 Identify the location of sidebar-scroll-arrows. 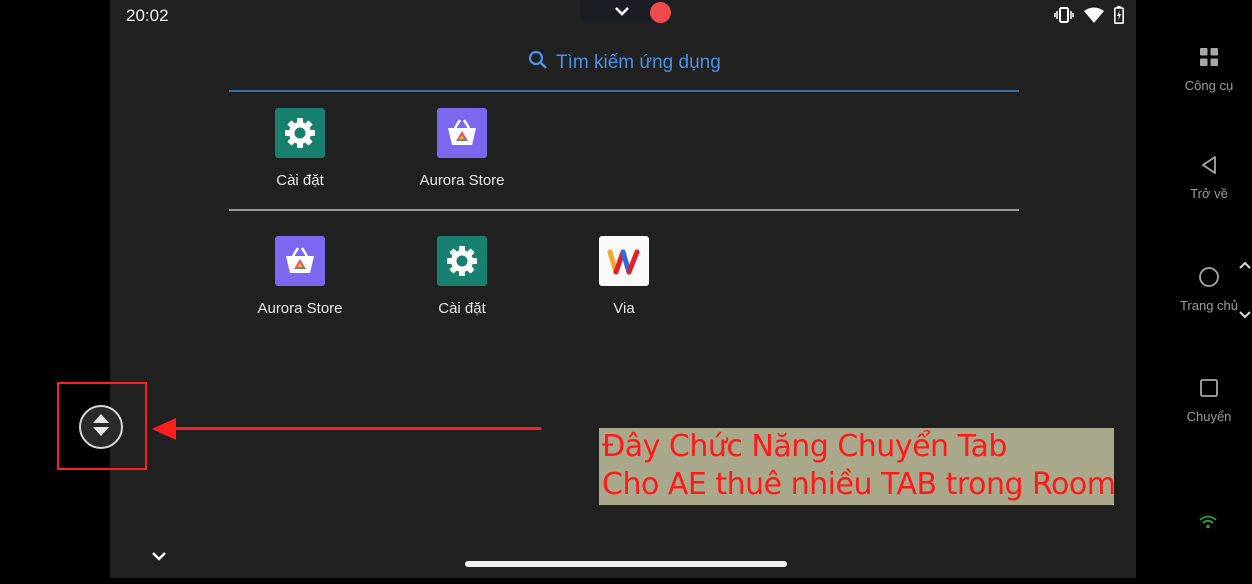
(1245, 292).